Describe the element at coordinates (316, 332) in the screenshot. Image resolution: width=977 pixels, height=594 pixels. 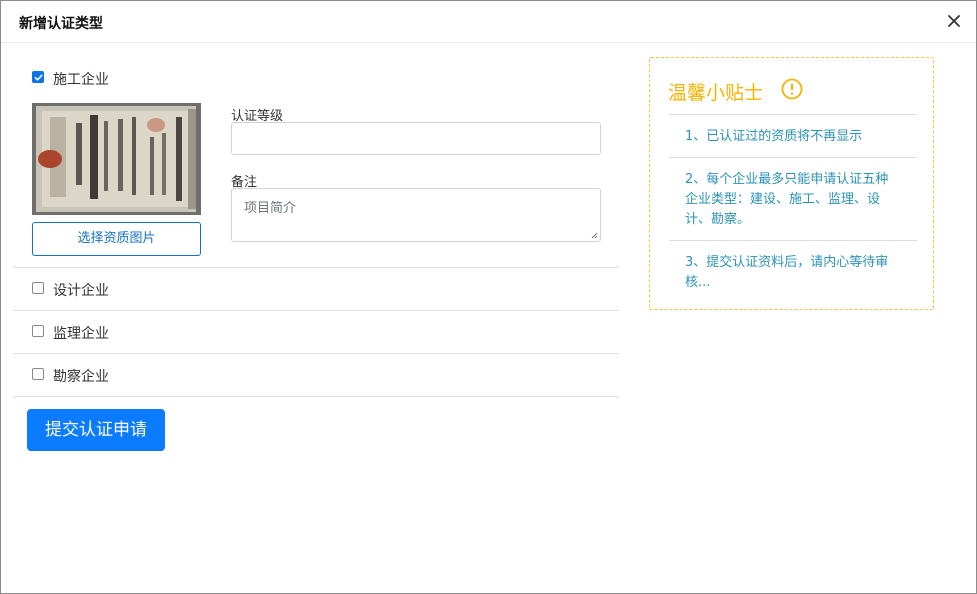
I see `section-supervision: 监理企业` at that location.